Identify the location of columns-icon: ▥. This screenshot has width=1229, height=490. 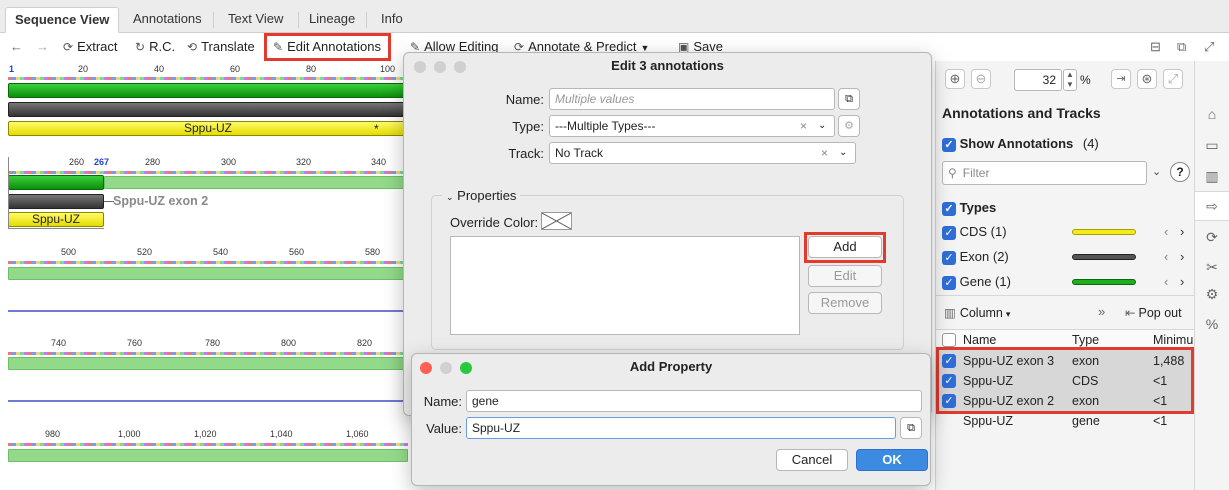
(950, 313).